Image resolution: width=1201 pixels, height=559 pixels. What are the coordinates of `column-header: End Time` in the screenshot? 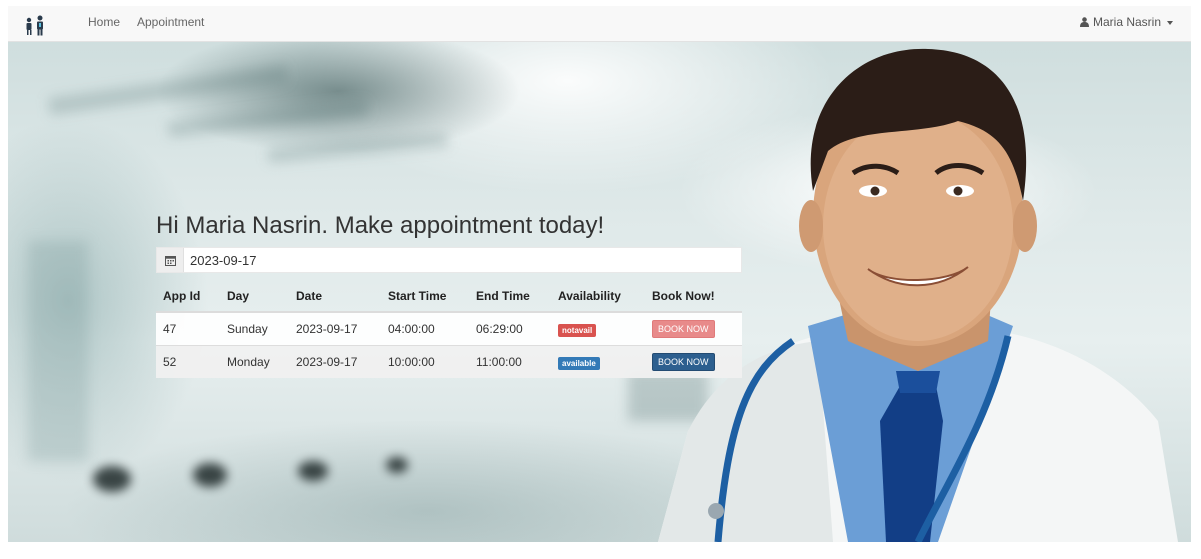 It's located at (510, 297).